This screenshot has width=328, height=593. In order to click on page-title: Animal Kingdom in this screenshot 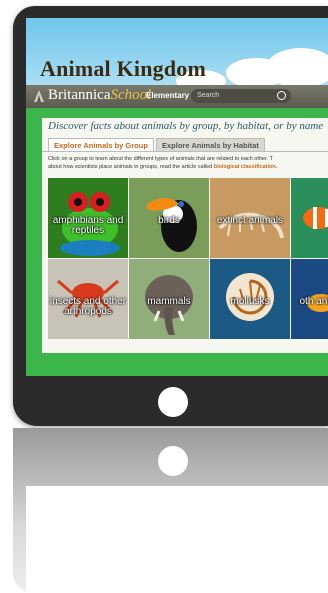, I will do `click(123, 68)`.